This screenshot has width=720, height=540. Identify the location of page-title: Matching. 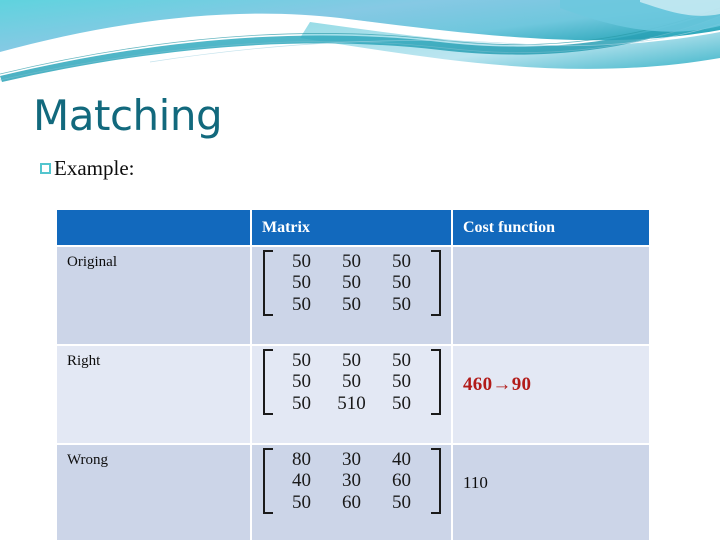
(128, 115).